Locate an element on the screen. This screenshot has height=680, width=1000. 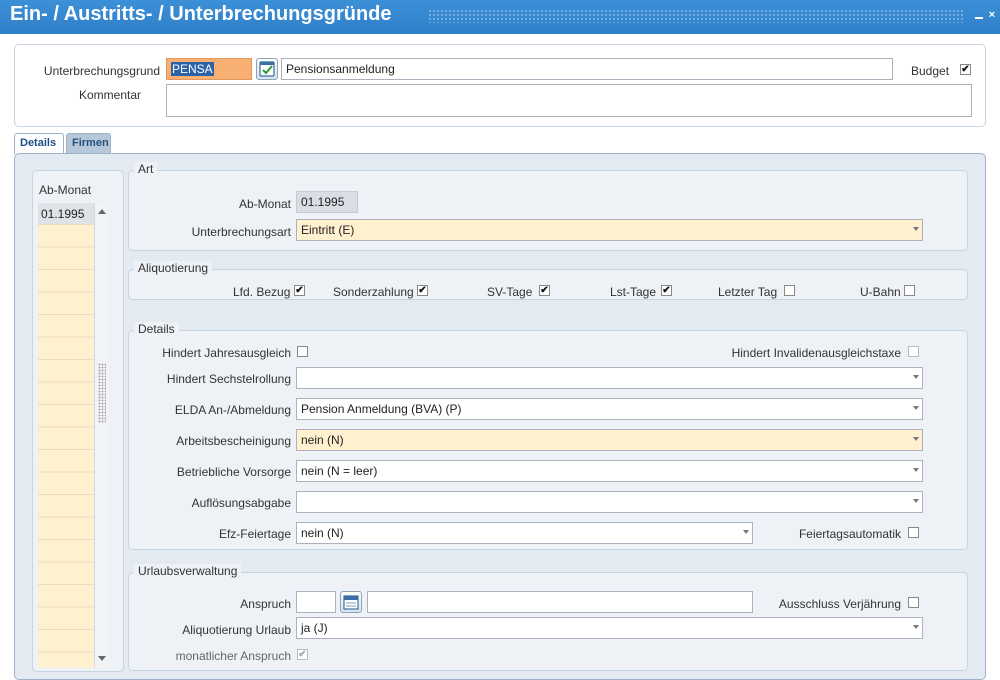
efz-feiertage-value: nein (N) is located at coordinates (322, 533).